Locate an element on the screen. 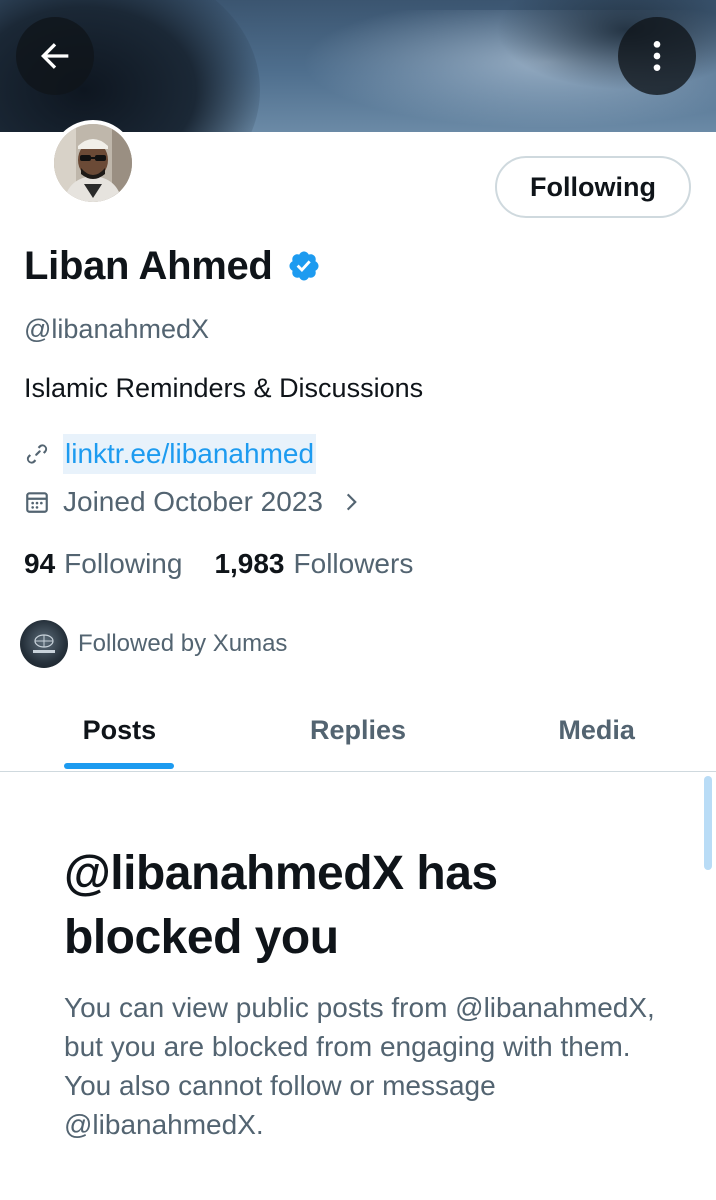  scrollbar is located at coordinates (708, 823).